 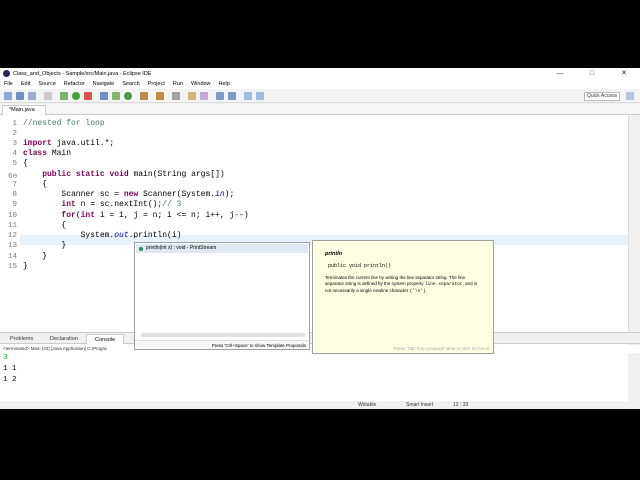 I want to click on console-line: 3, so click(x=5, y=358).